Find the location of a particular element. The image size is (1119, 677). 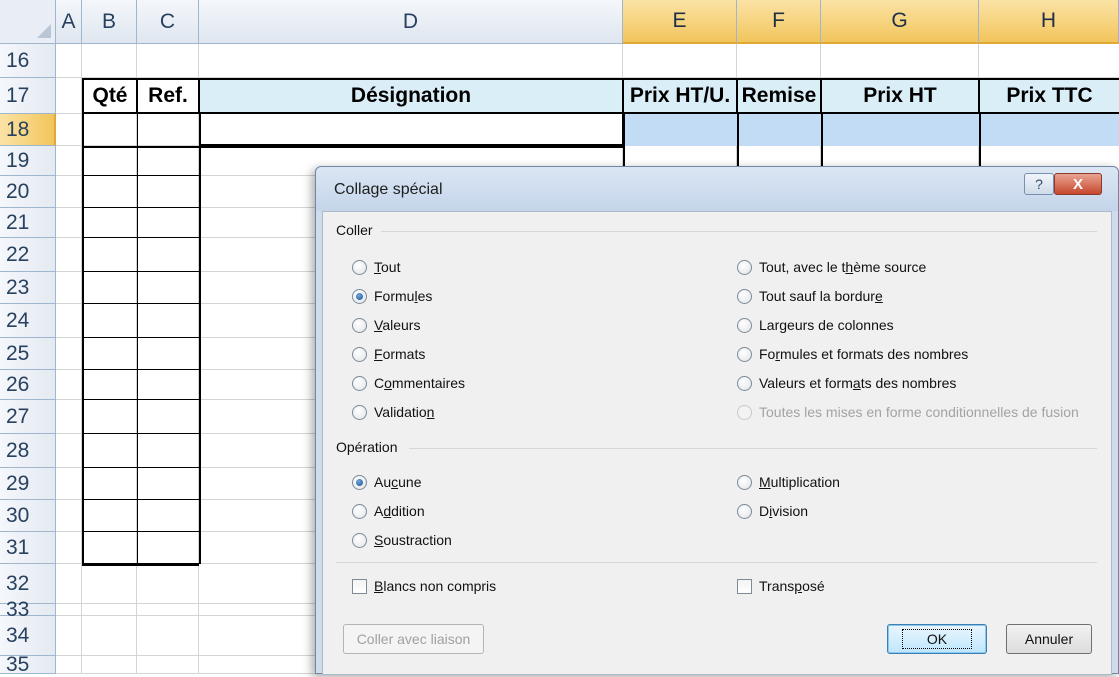

radio-validation: Validation is located at coordinates (393, 412).